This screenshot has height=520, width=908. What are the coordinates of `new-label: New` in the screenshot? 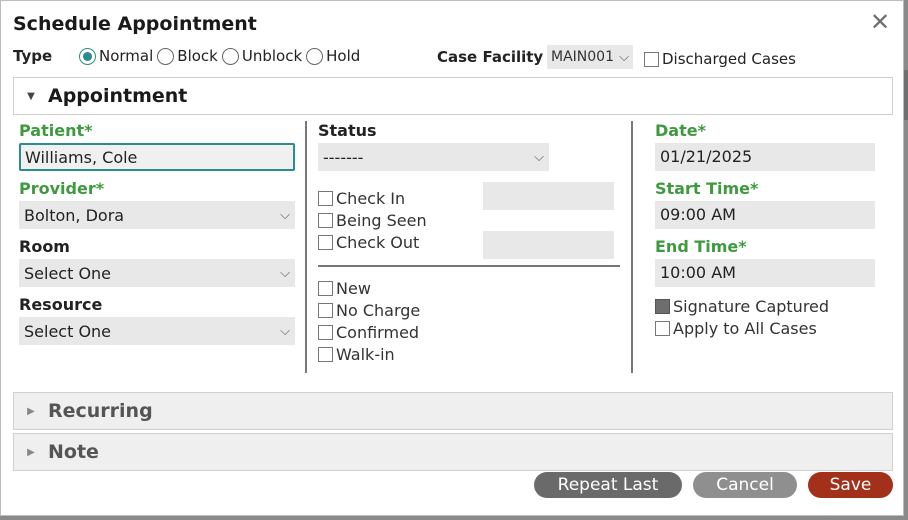 It's located at (353, 288).